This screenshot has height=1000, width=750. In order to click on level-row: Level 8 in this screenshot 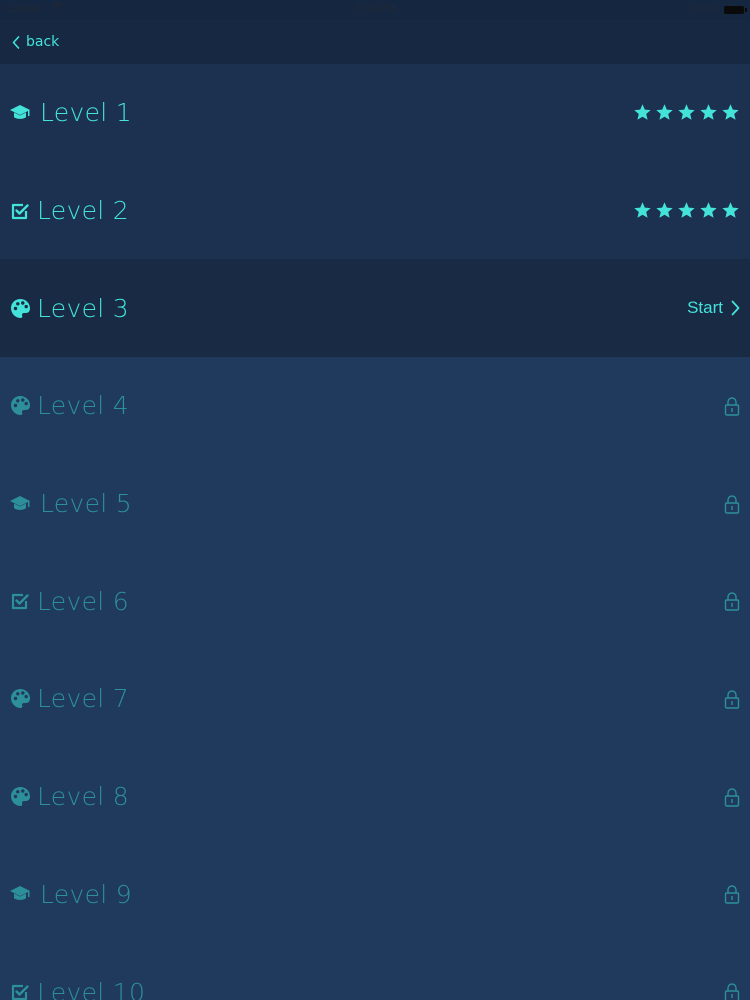, I will do `click(375, 796)`.